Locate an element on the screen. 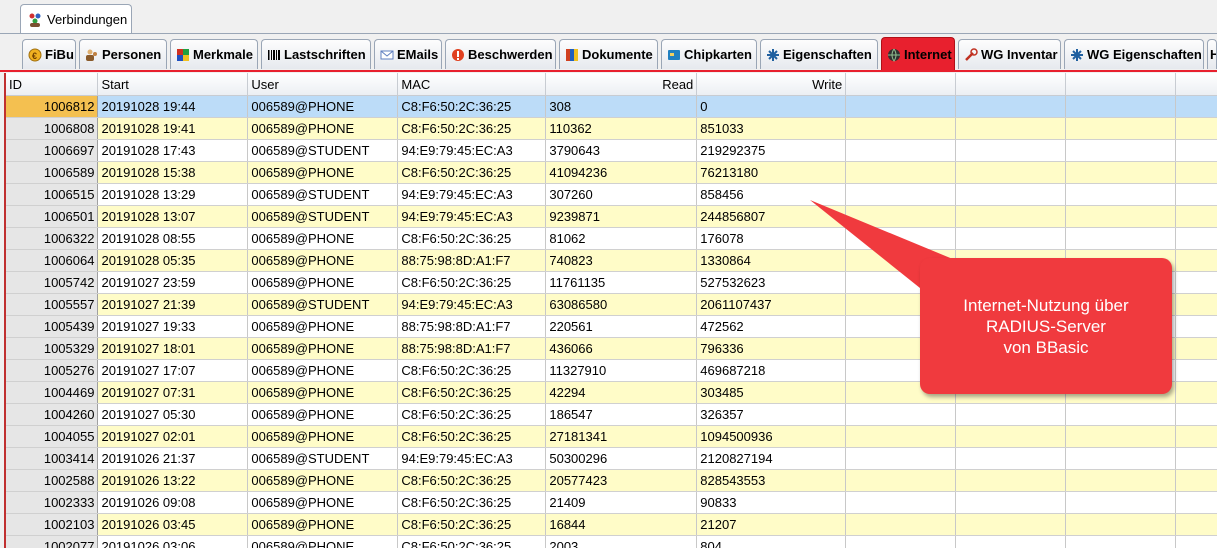 This screenshot has height=548, width=1217. cell-read: 220561 is located at coordinates (621, 326).